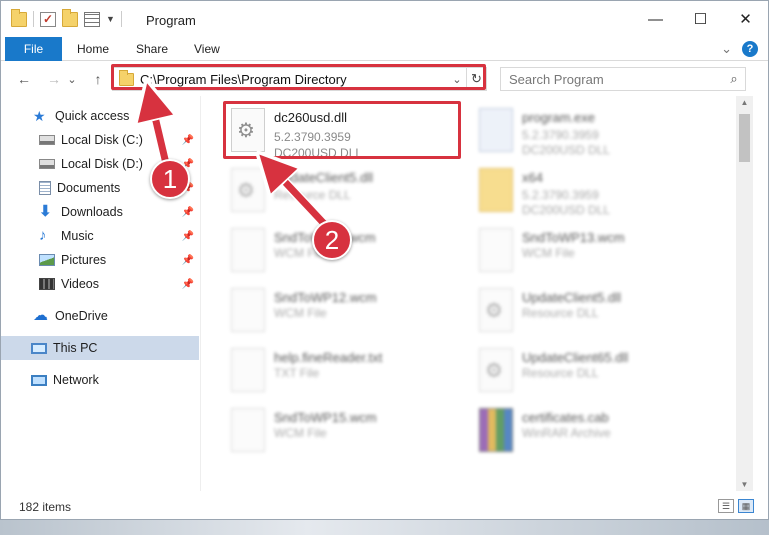  Describe the element at coordinates (384, 49) in the screenshot. I see `ribbon-tabs: File Home Share View ⌄ ?` at that location.